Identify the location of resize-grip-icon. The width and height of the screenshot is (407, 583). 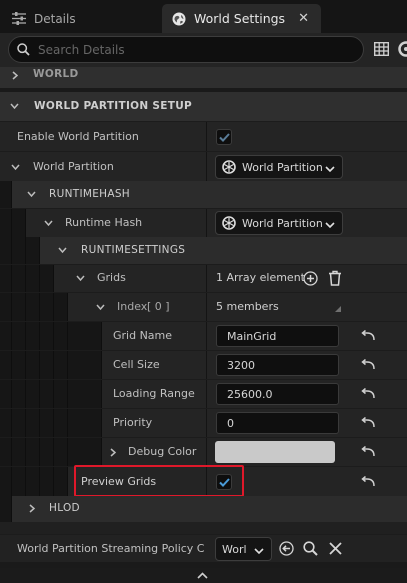
(338, 309).